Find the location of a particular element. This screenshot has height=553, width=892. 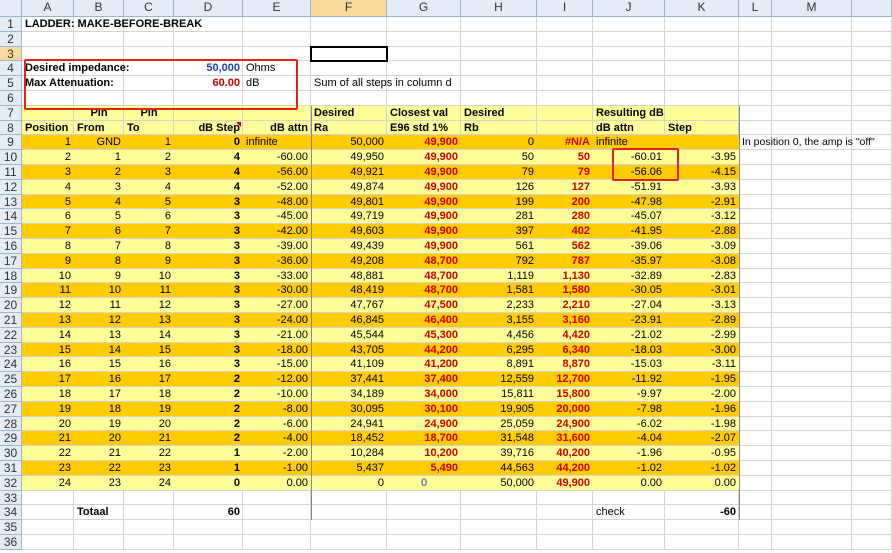

pin-from-cell: 7 is located at coordinates (99, 246).